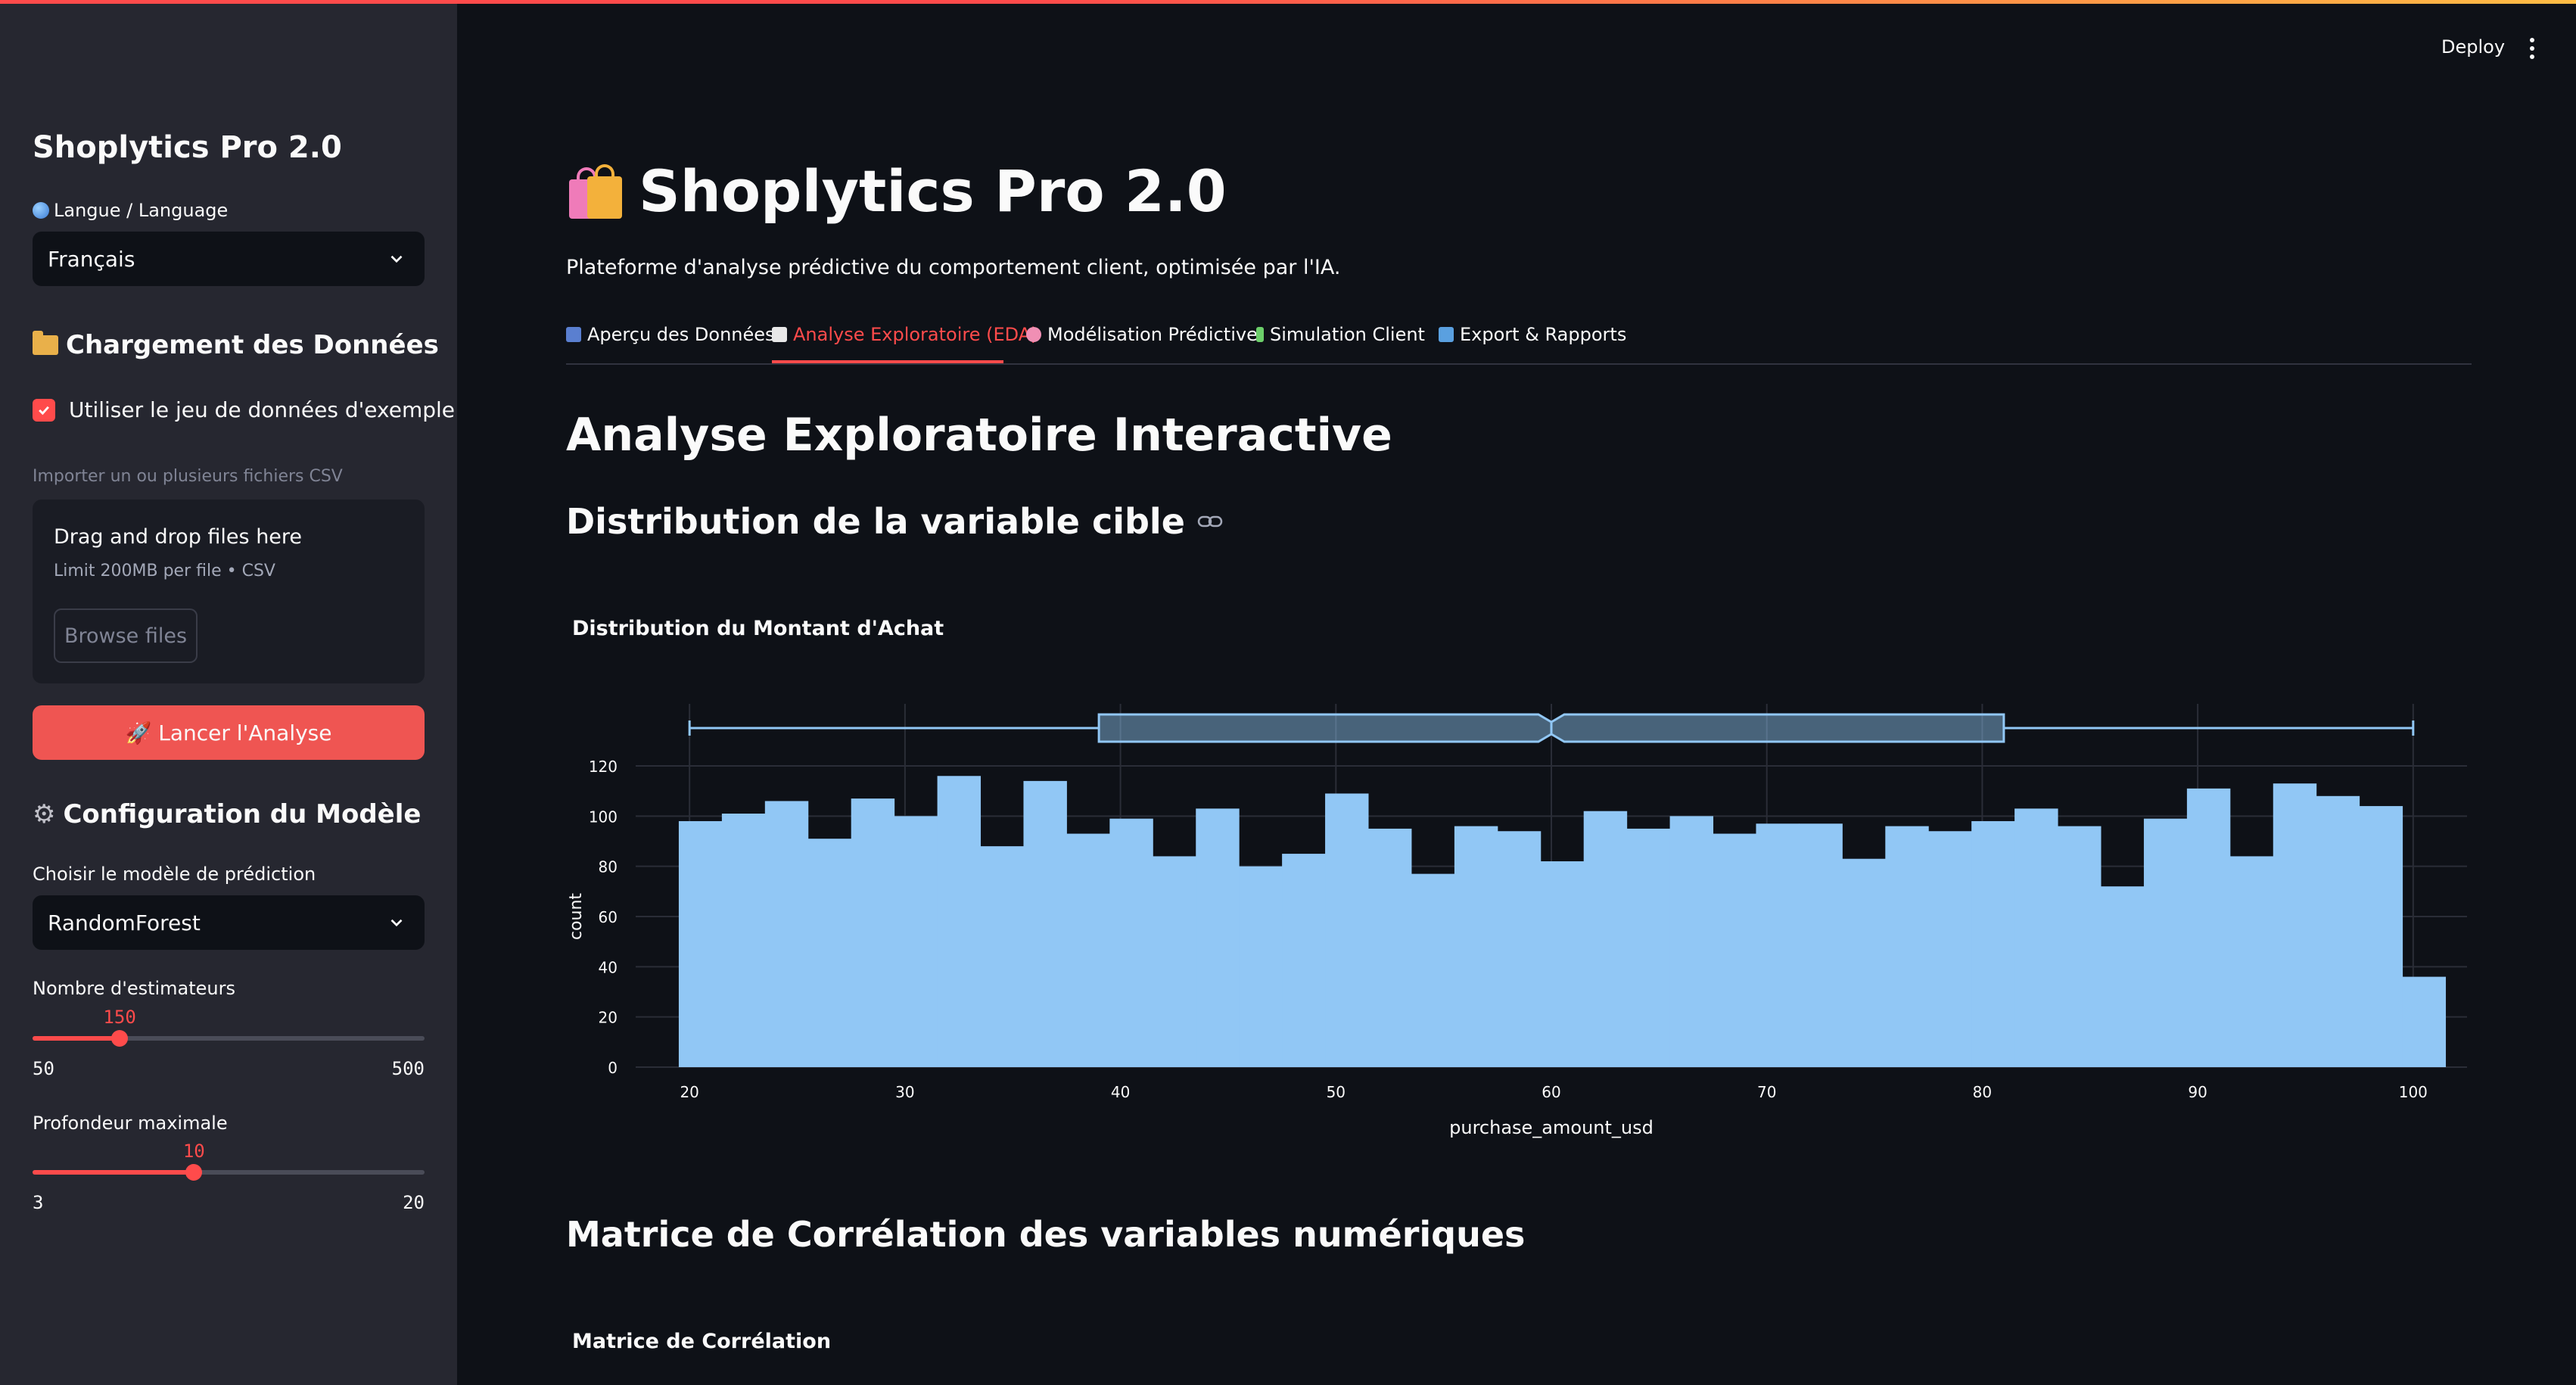 The height and width of the screenshot is (1385, 2576). Describe the element at coordinates (242, 814) in the screenshot. I see `model-config-heading-text: Configuration du Modèle` at that location.